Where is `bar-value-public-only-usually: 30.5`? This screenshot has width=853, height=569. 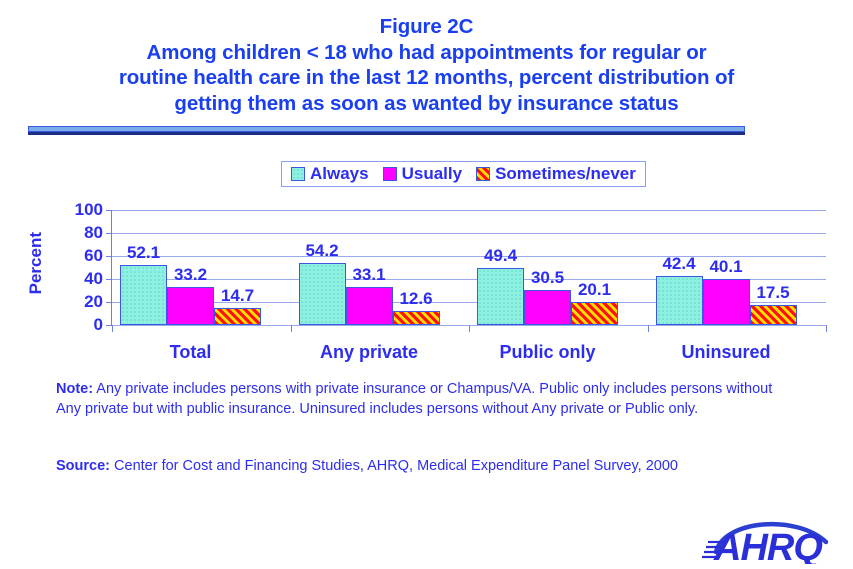 bar-value-public-only-usually: 30.5 is located at coordinates (547, 277).